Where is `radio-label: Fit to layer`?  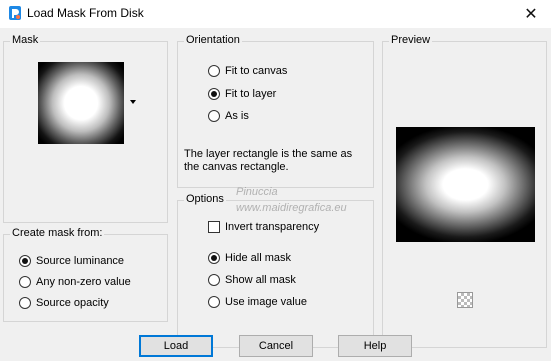 radio-label: Fit to layer is located at coordinates (251, 94).